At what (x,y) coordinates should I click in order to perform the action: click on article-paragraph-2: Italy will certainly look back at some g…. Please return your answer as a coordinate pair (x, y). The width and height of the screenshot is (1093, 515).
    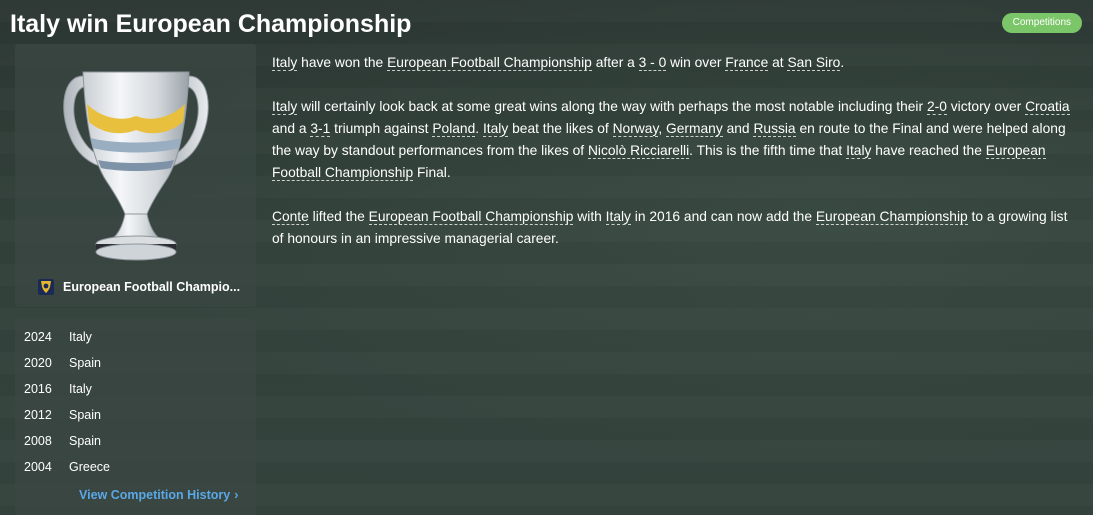
    Looking at the image, I should click on (672, 140).